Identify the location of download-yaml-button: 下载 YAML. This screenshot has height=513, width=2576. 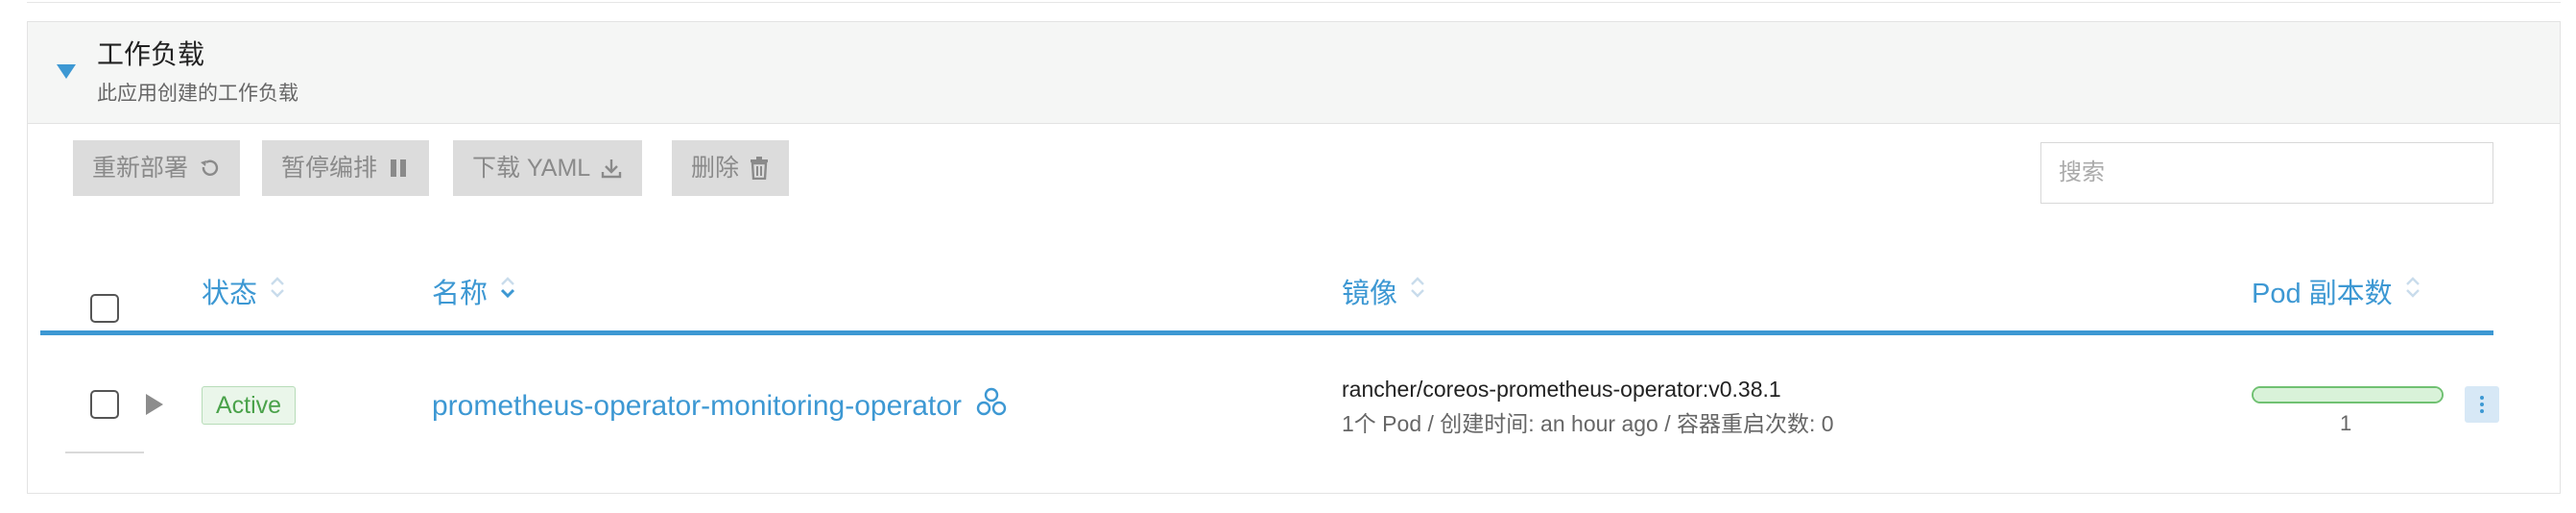
(548, 168).